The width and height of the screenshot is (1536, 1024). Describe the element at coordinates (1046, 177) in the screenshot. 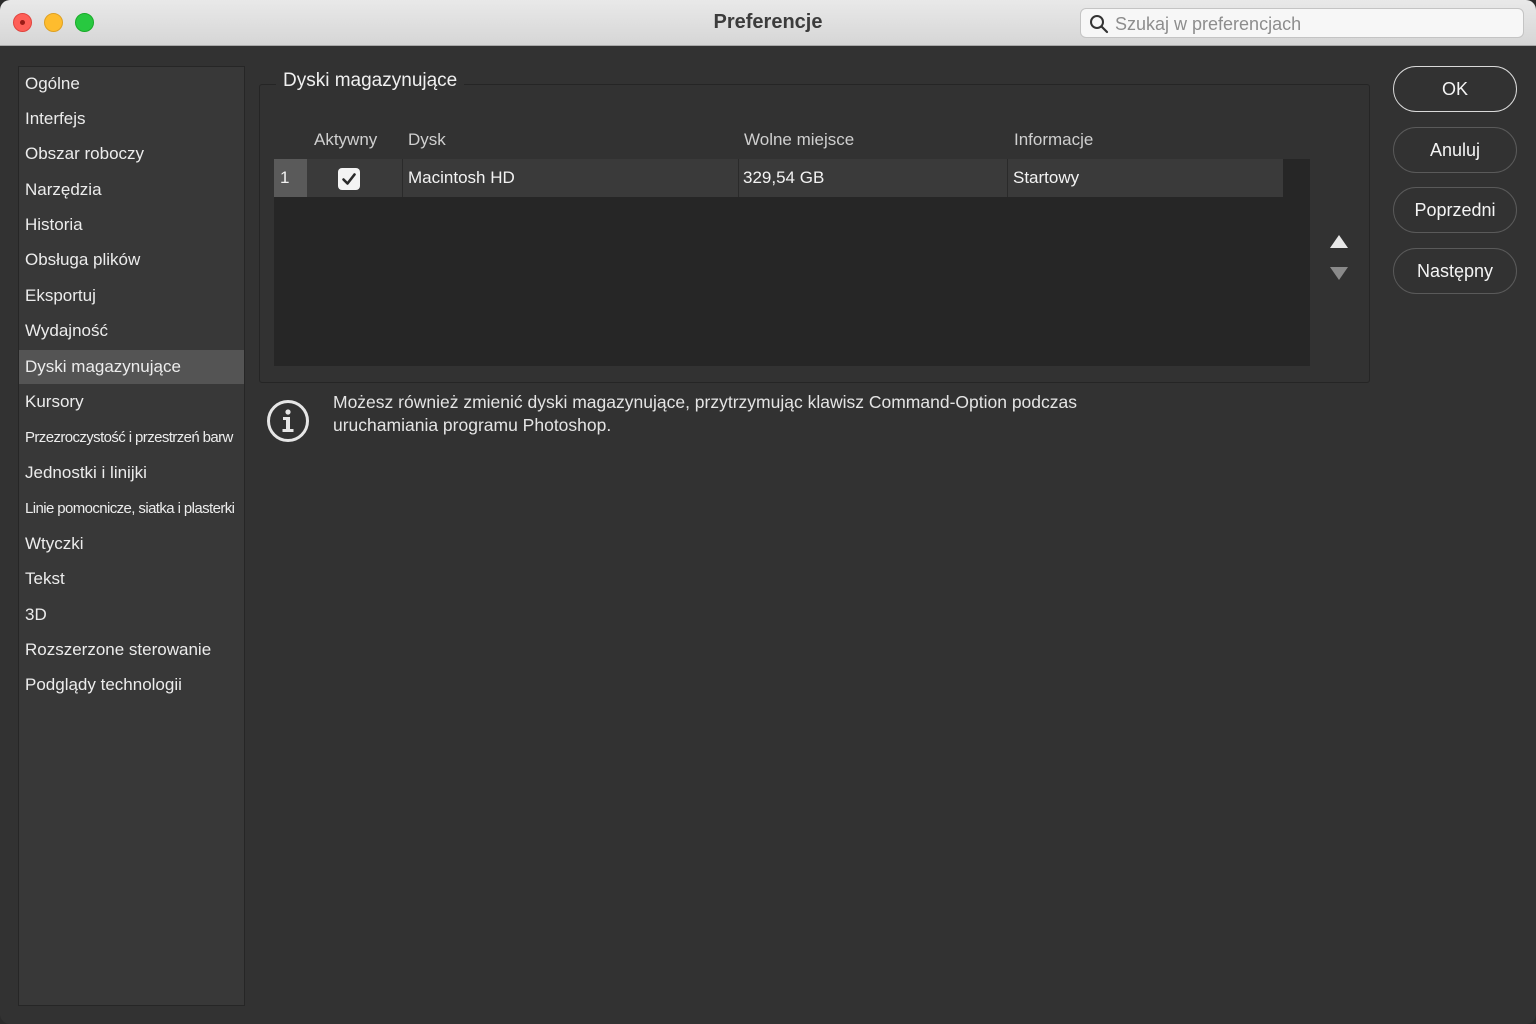

I see `info-cell: Startowy` at that location.